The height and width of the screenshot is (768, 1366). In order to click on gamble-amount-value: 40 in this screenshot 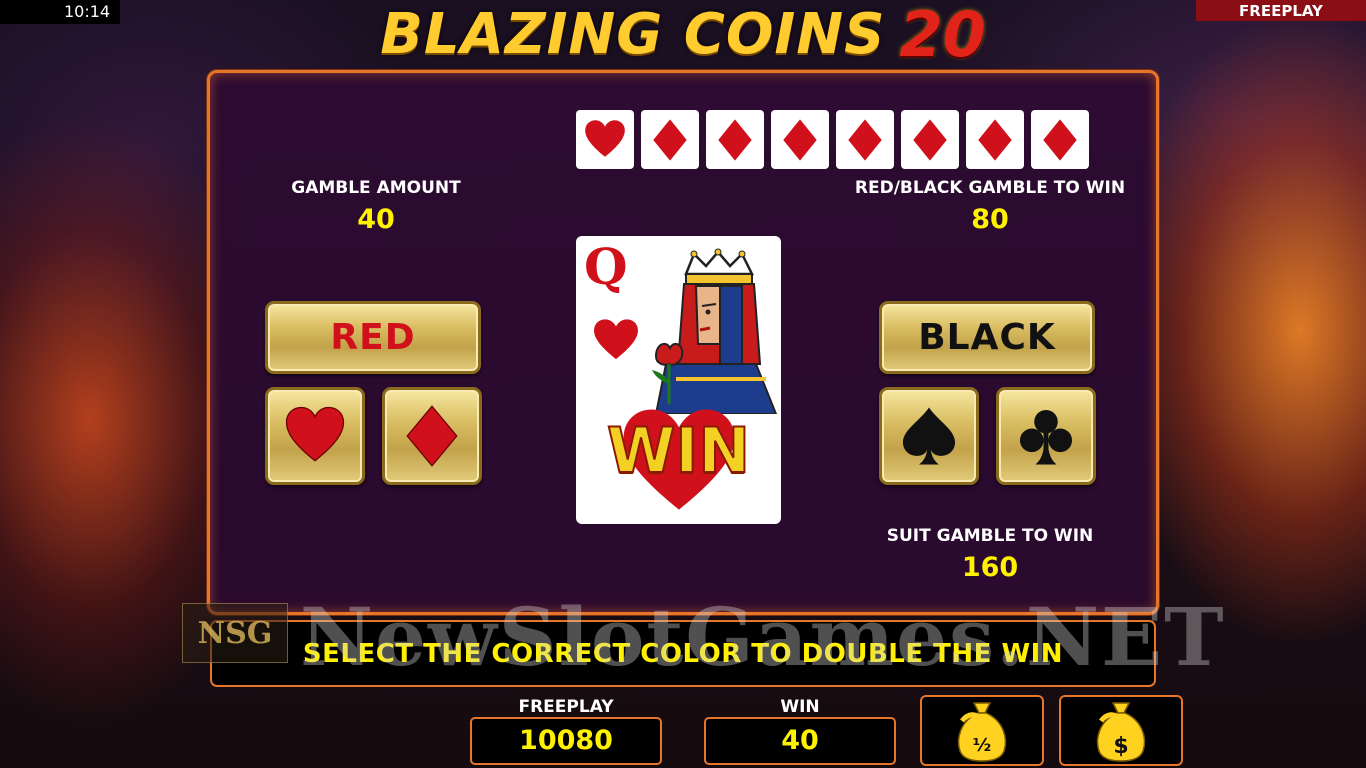, I will do `click(376, 219)`.